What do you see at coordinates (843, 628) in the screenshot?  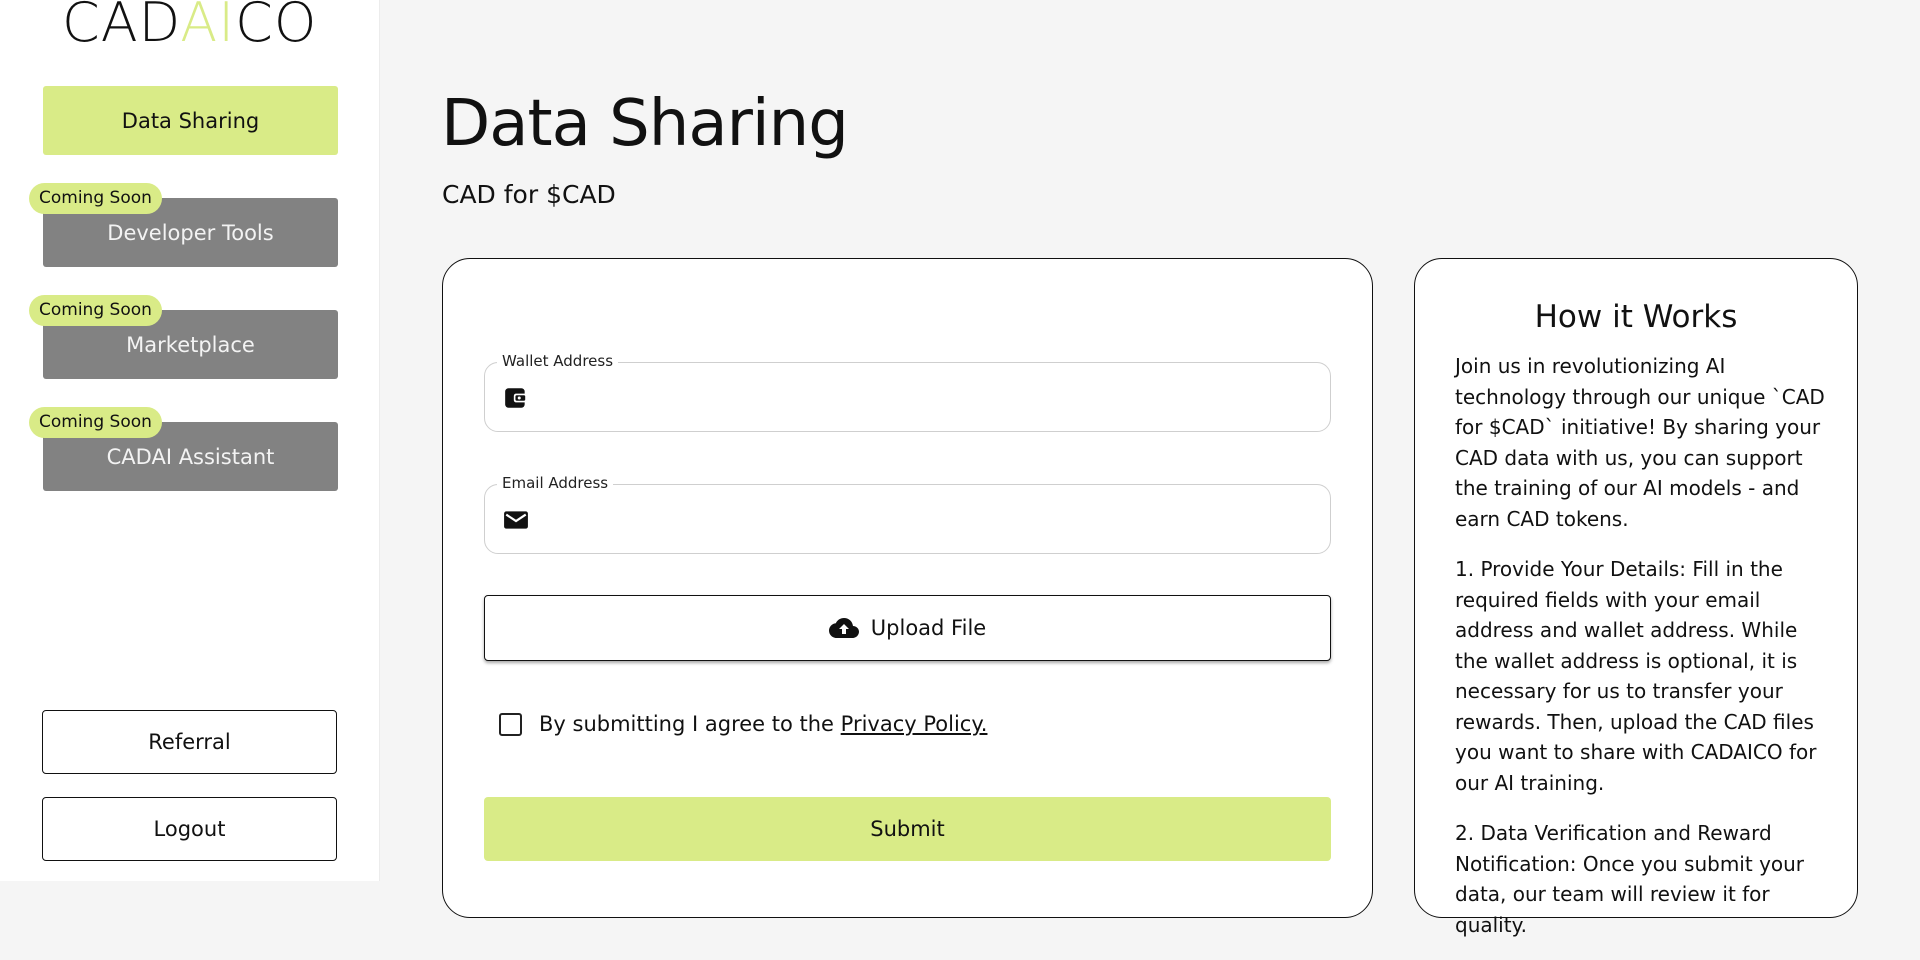 I see `cloud-upload-icon` at bounding box center [843, 628].